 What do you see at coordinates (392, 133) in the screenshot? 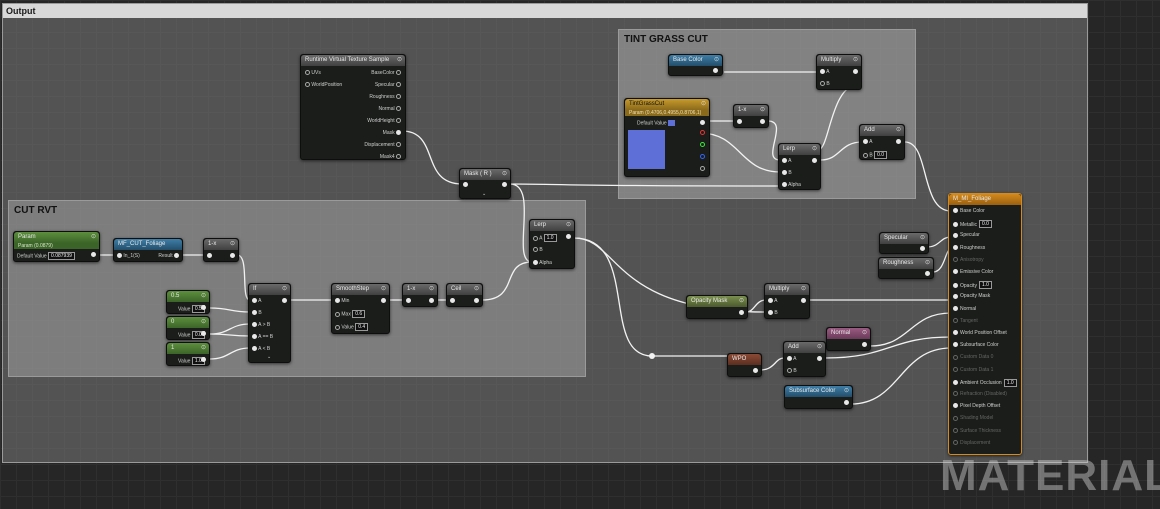
I see `output-pin-mask: Mask` at bounding box center [392, 133].